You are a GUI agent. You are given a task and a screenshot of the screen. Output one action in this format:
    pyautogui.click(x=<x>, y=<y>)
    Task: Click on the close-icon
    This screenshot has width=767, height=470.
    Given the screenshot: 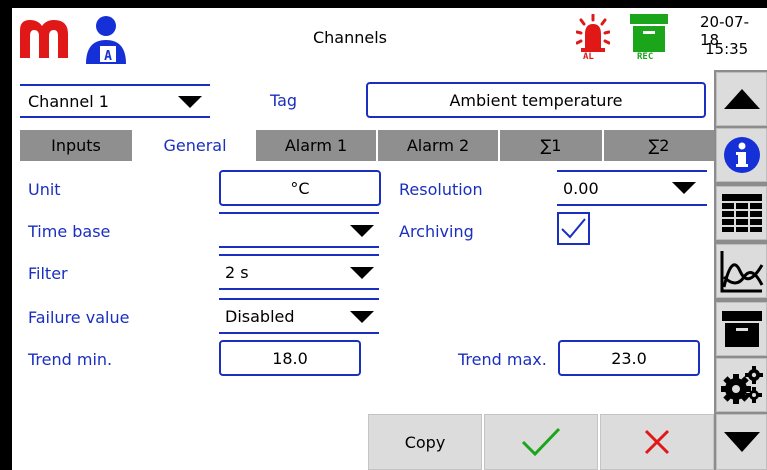 What is the action you would take?
    pyautogui.click(x=657, y=442)
    